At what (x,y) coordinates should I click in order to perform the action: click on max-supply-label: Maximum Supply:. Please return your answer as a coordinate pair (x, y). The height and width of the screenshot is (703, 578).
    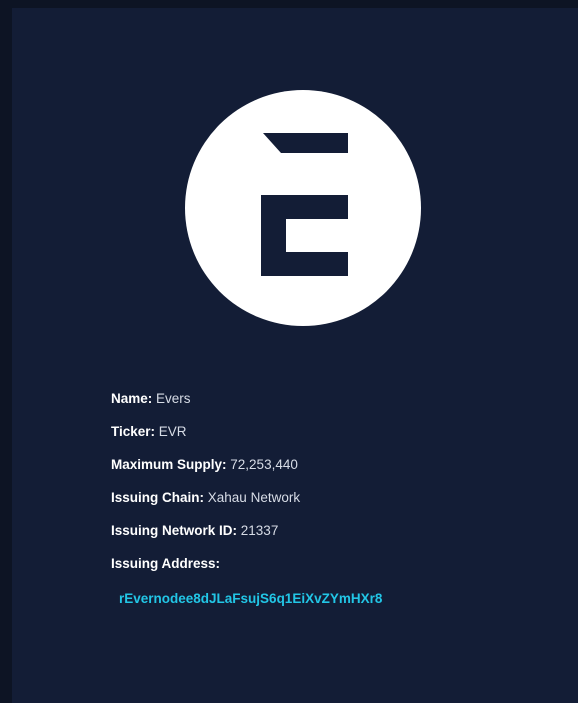
    Looking at the image, I should click on (169, 464).